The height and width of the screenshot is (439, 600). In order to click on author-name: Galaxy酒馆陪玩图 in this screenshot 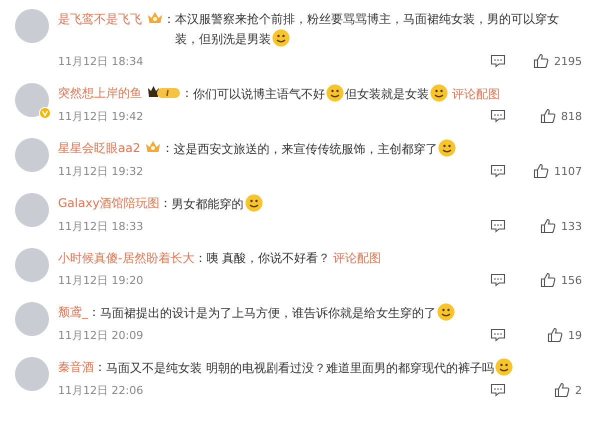, I will do `click(109, 203)`.